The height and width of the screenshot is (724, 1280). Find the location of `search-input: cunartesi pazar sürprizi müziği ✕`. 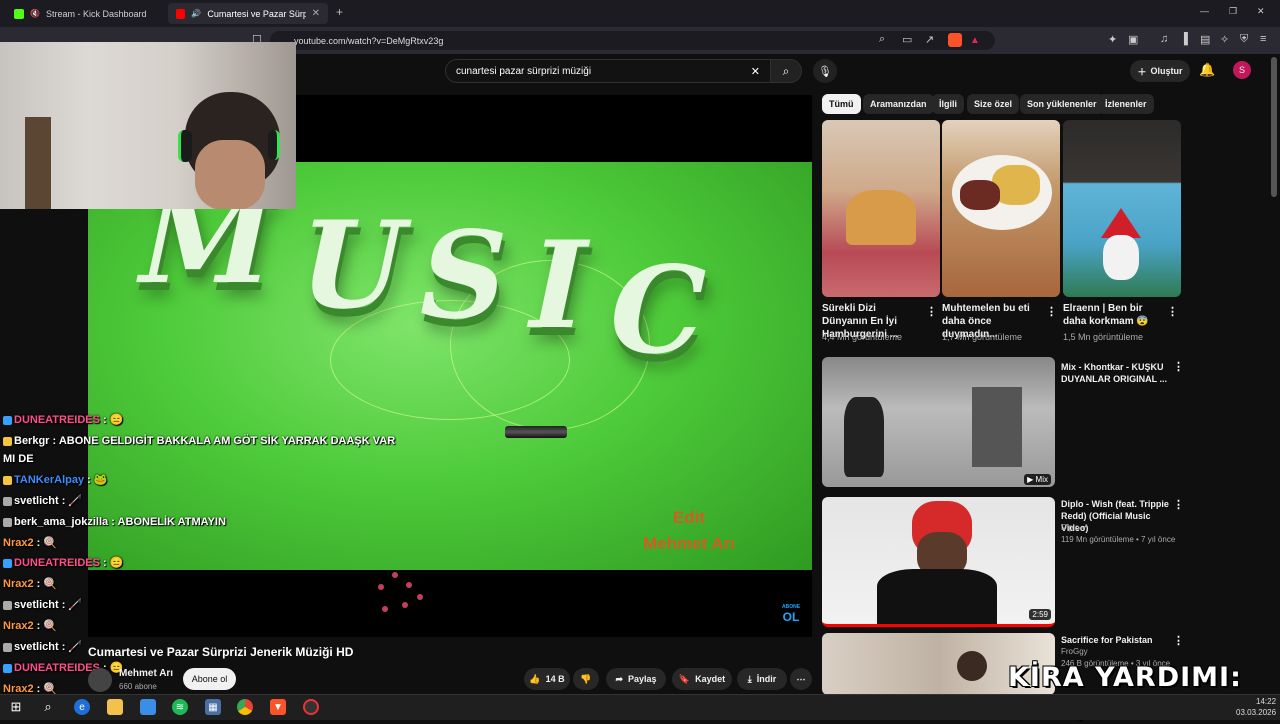

search-input: cunartesi pazar sürprizi müziği ✕ is located at coordinates (610, 71).